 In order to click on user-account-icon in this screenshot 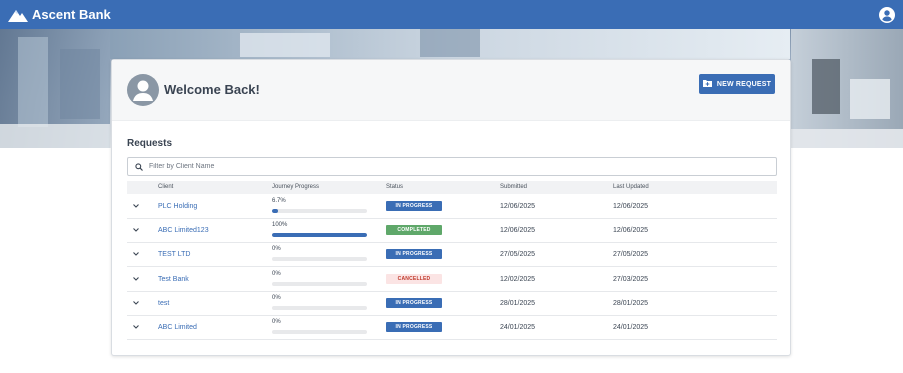, I will do `click(887, 14)`.